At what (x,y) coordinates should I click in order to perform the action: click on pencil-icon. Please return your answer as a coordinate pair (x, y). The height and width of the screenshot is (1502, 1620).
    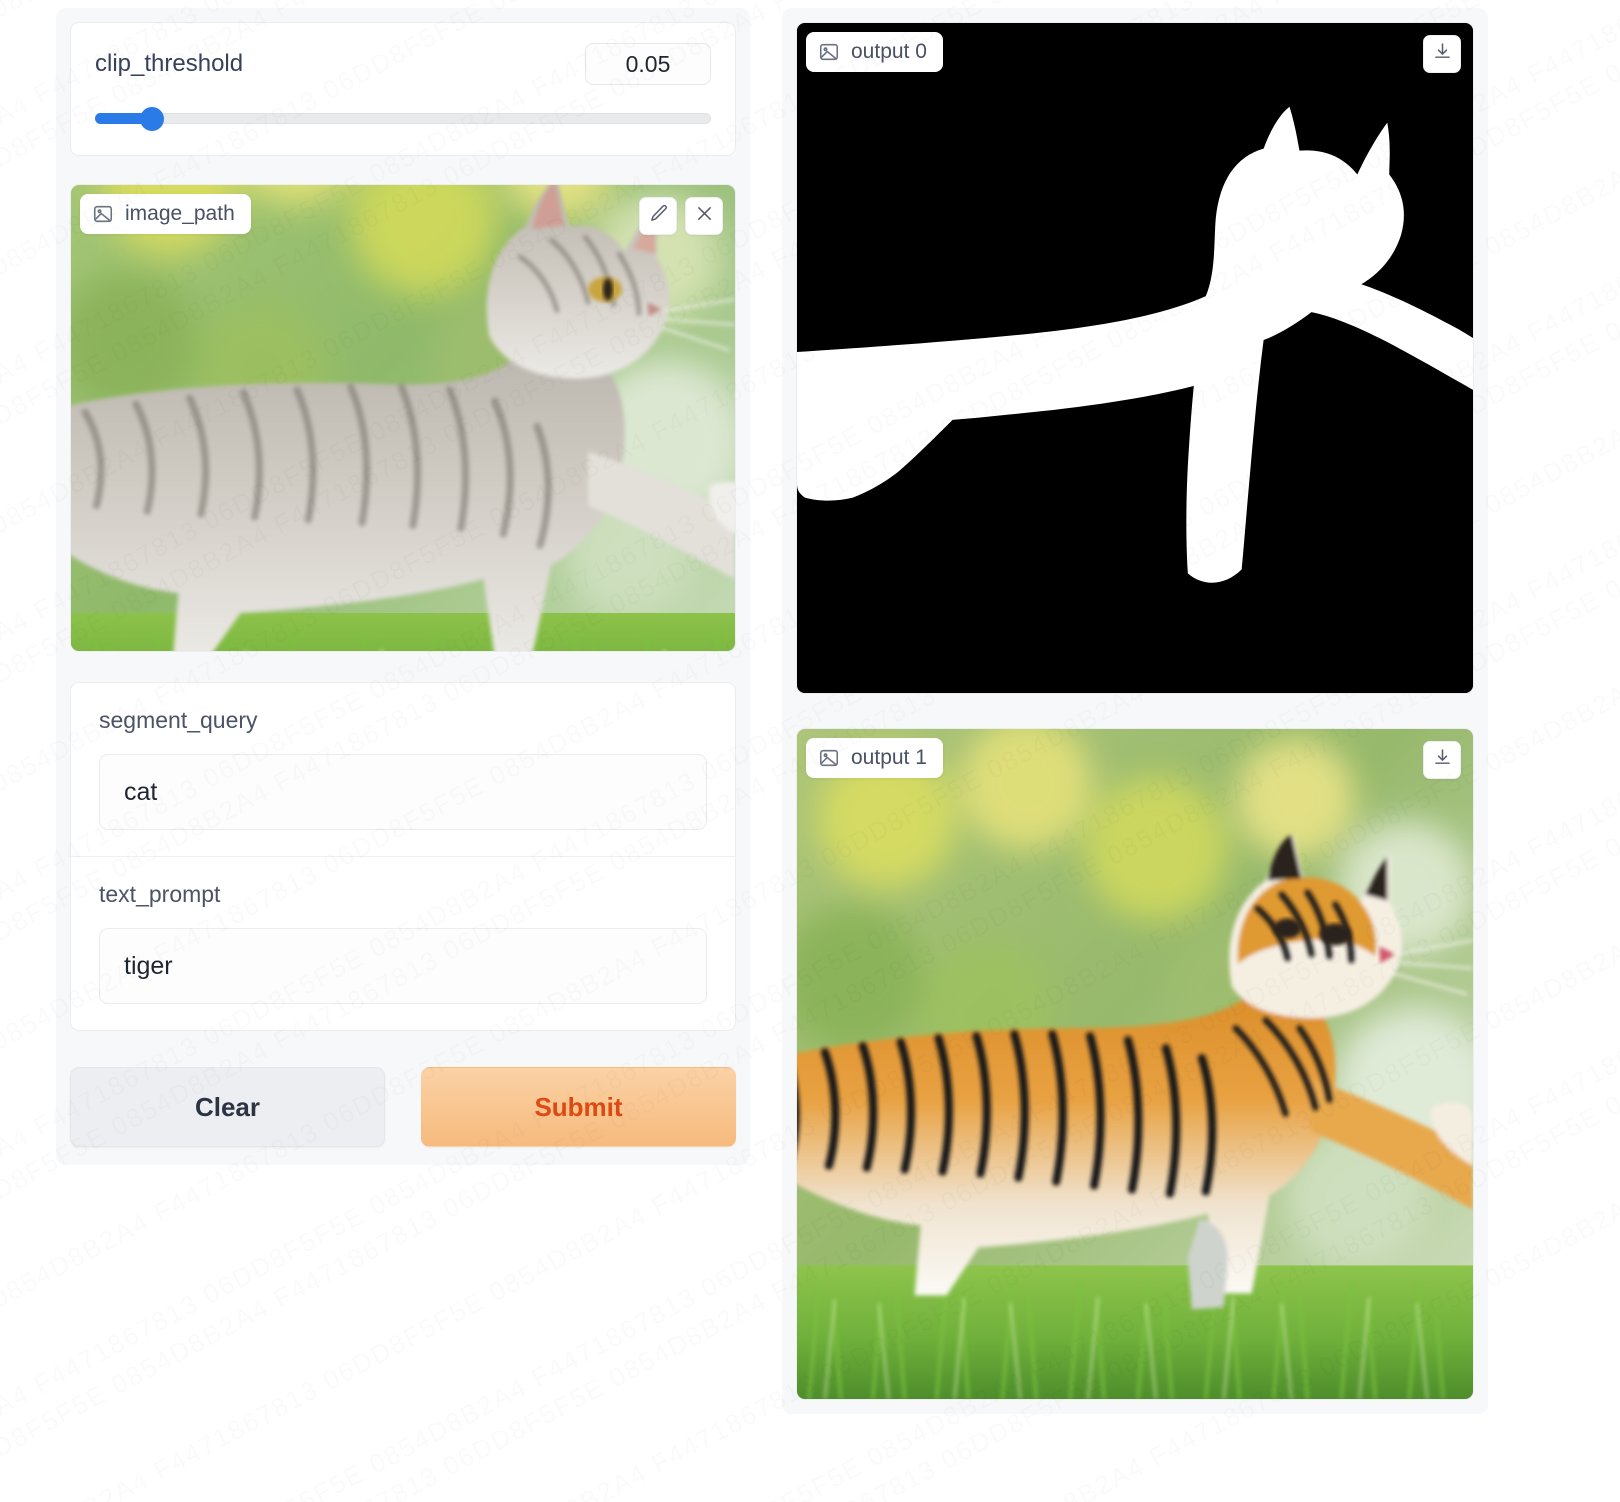
    Looking at the image, I should click on (658, 216).